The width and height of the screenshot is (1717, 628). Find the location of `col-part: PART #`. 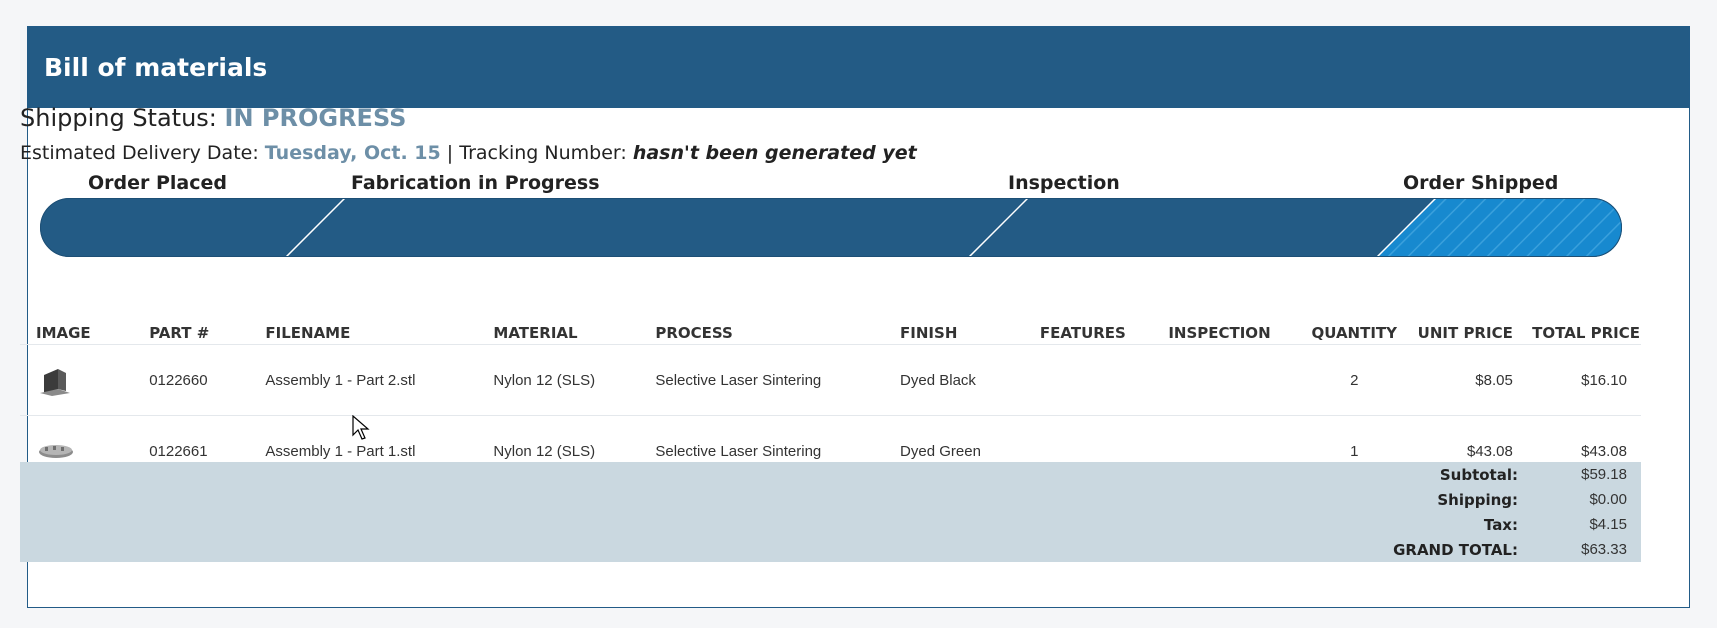

col-part: PART # is located at coordinates (207, 331).